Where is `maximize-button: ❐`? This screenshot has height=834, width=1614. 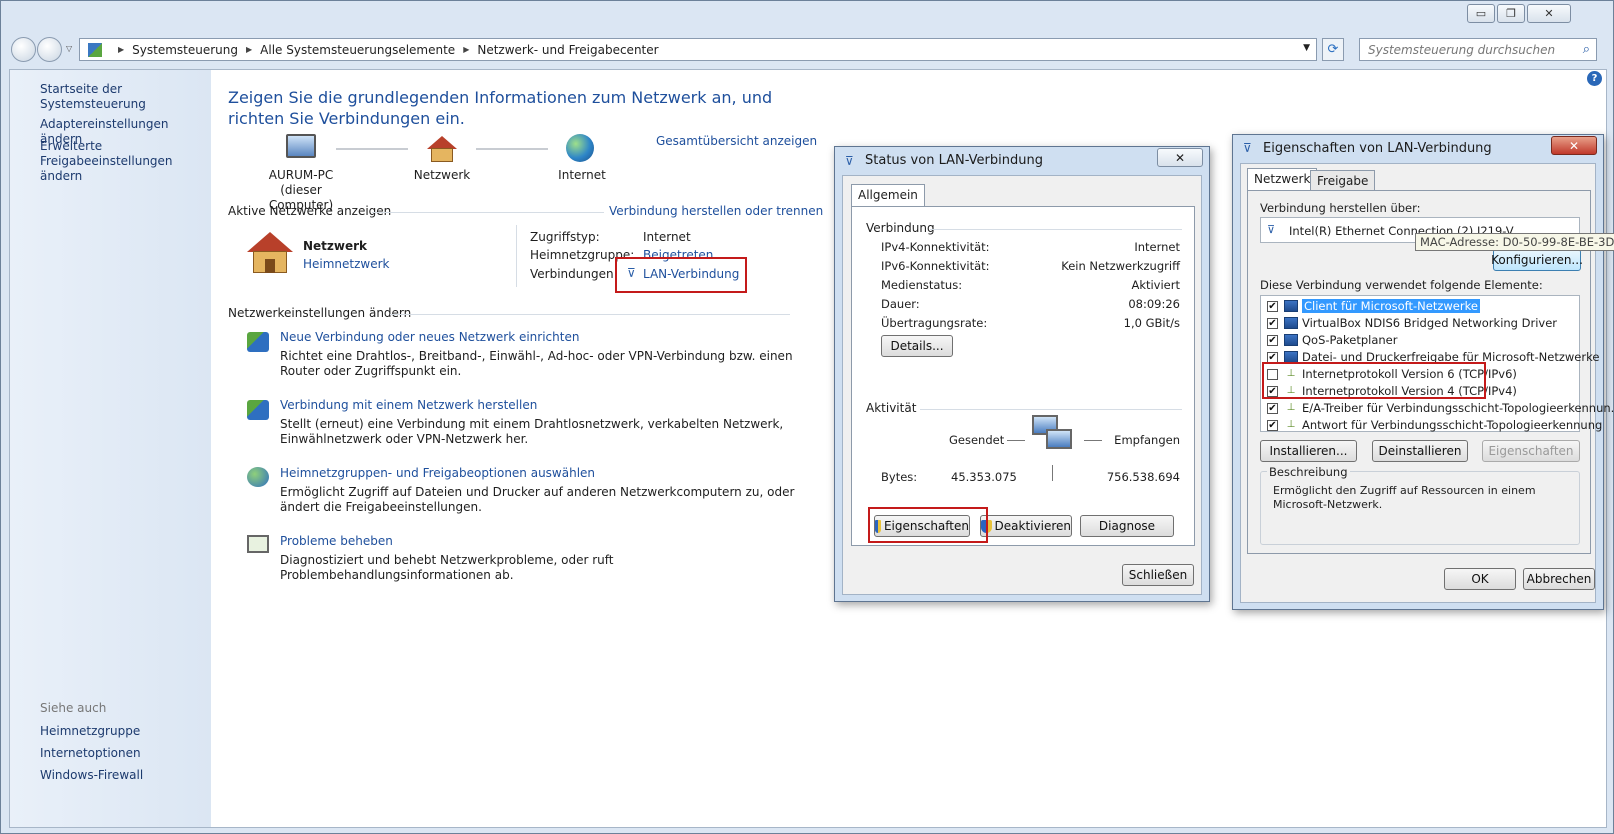 maximize-button: ❐ is located at coordinates (1511, 13).